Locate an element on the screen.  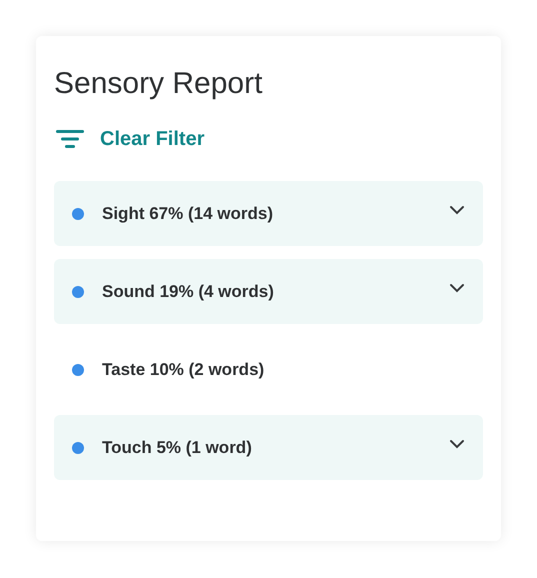
sense-label: Sound 19% (4 words) is located at coordinates (188, 291).